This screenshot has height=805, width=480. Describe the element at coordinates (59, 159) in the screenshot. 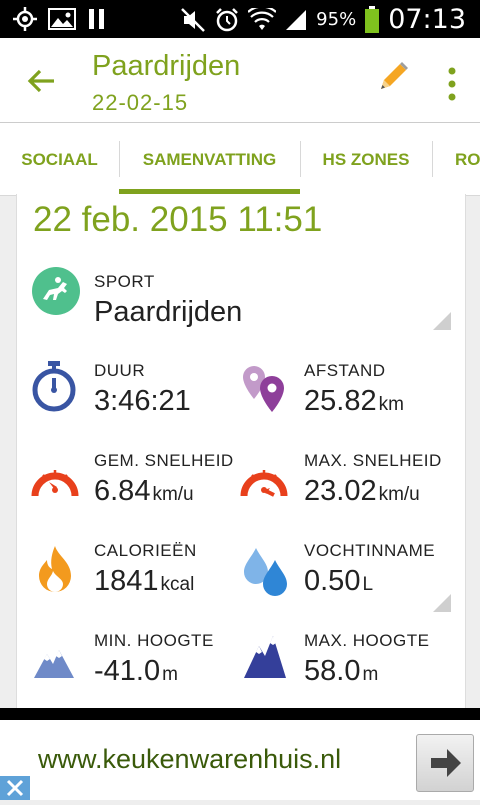

I see `tab-sociaal: SOCIAAL` at that location.